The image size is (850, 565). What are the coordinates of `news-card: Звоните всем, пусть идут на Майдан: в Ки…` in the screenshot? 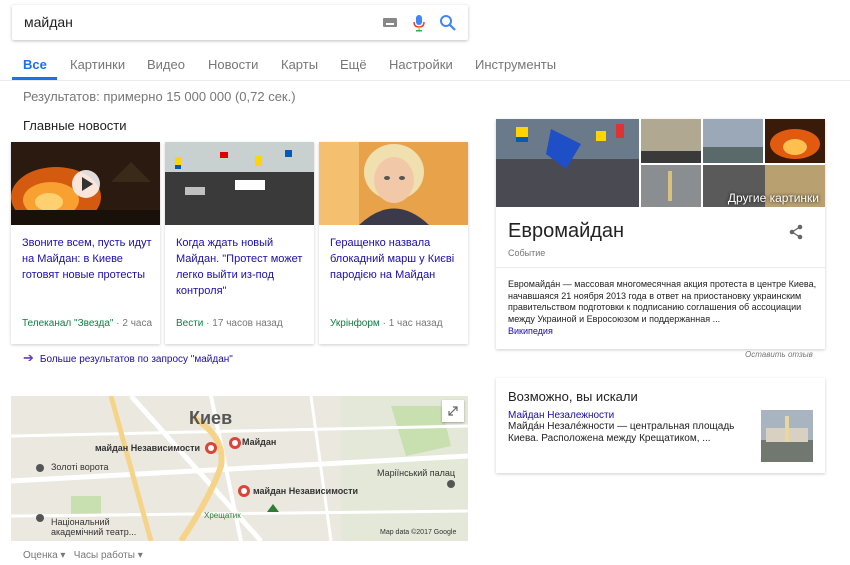 It's located at (85, 243).